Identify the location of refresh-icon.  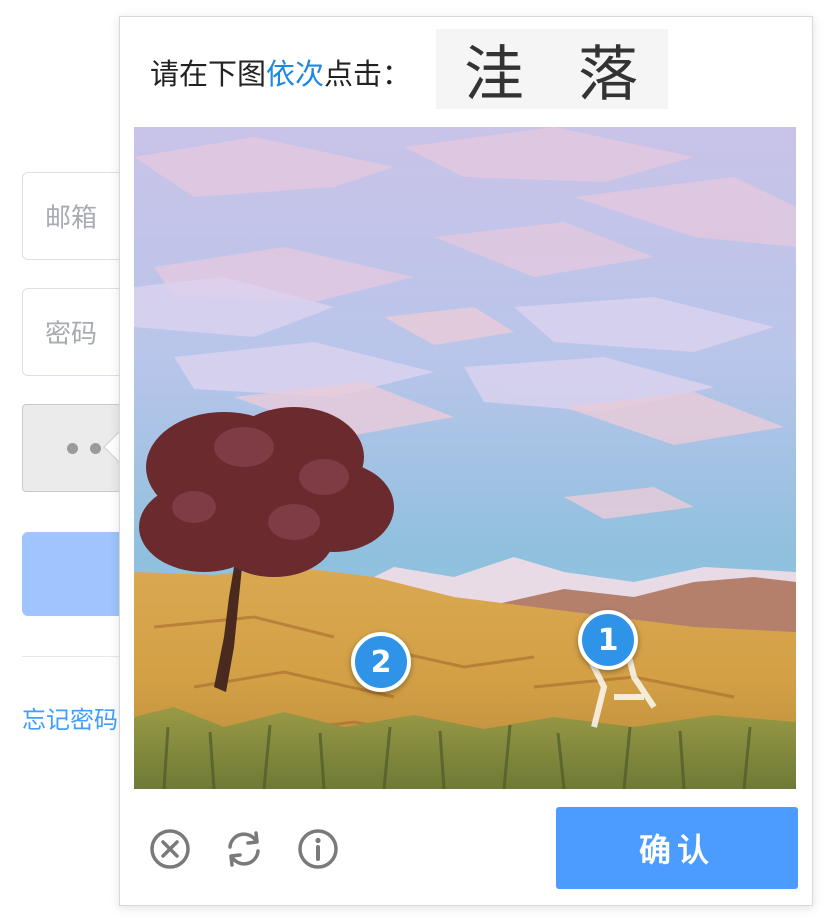
(244, 849).